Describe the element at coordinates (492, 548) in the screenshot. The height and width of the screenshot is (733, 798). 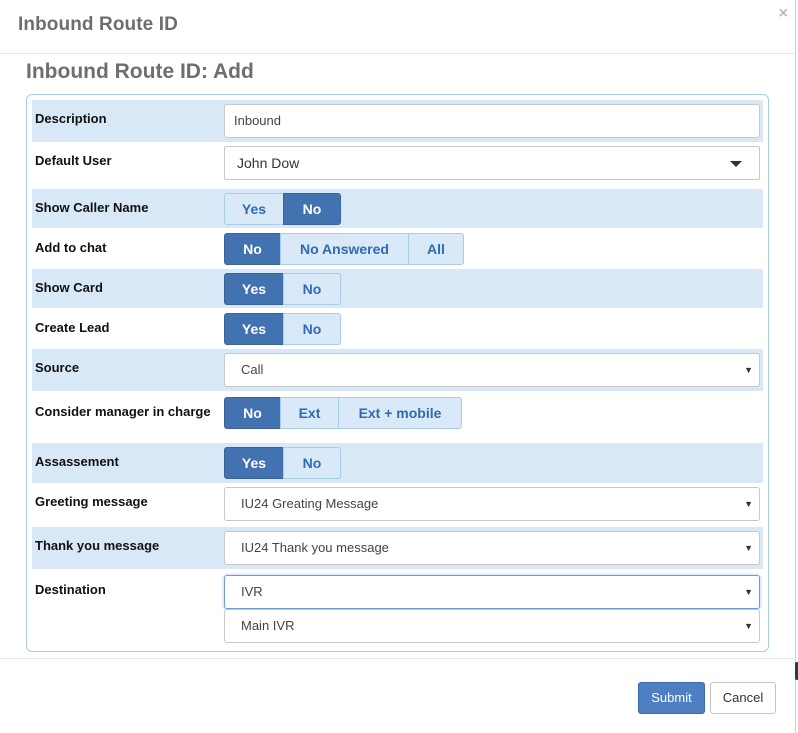
I see `thank-you-message-select: IU24 Thank you message ▼` at that location.